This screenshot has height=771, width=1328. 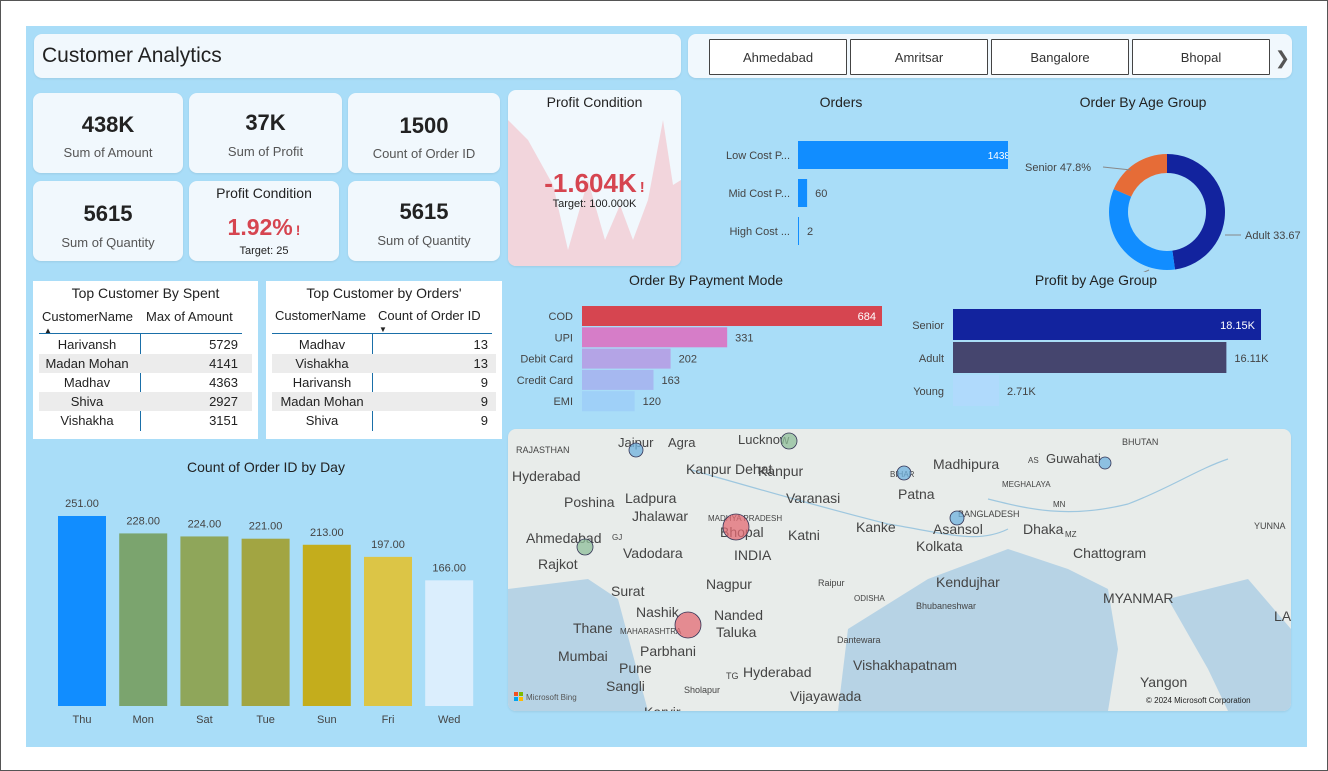 What do you see at coordinates (966, 464) in the screenshot?
I see `map-label: Madhipura` at bounding box center [966, 464].